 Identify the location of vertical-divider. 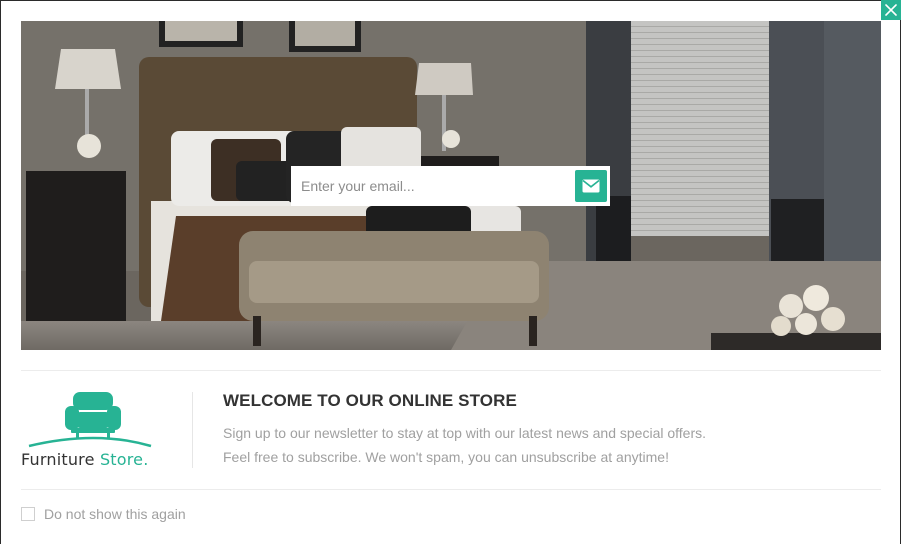
(192, 430).